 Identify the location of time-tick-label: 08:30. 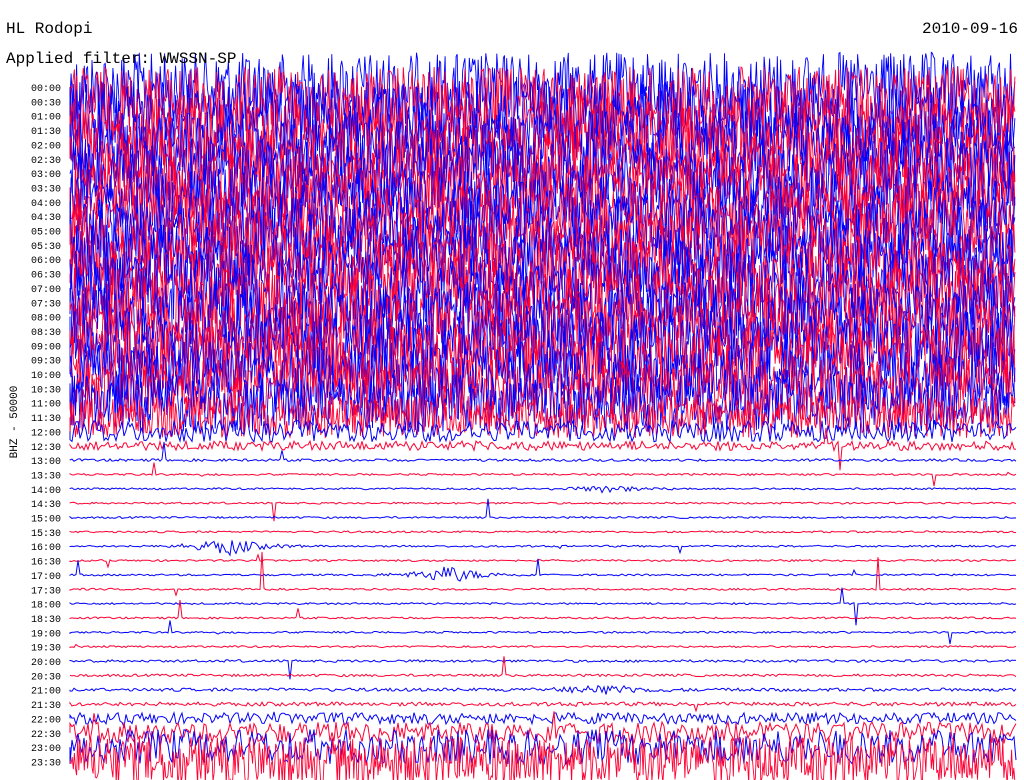
(46, 333).